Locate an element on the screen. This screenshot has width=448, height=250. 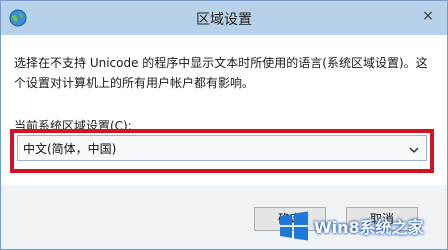
watermark: Win8系统之家 is located at coordinates (359, 227).